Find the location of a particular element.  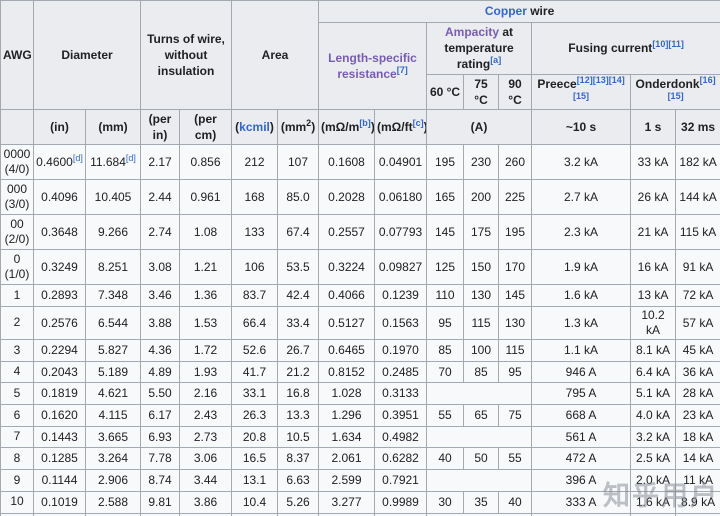

area-mm2-cell: 5.26 is located at coordinates (298, 502).